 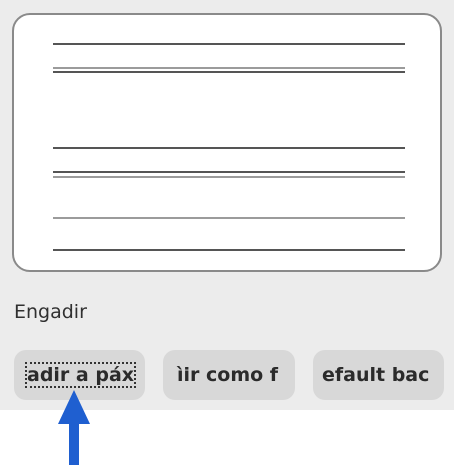 What do you see at coordinates (81, 375) in the screenshot?
I see `add-to-page-button-label: adir a páx` at bounding box center [81, 375].